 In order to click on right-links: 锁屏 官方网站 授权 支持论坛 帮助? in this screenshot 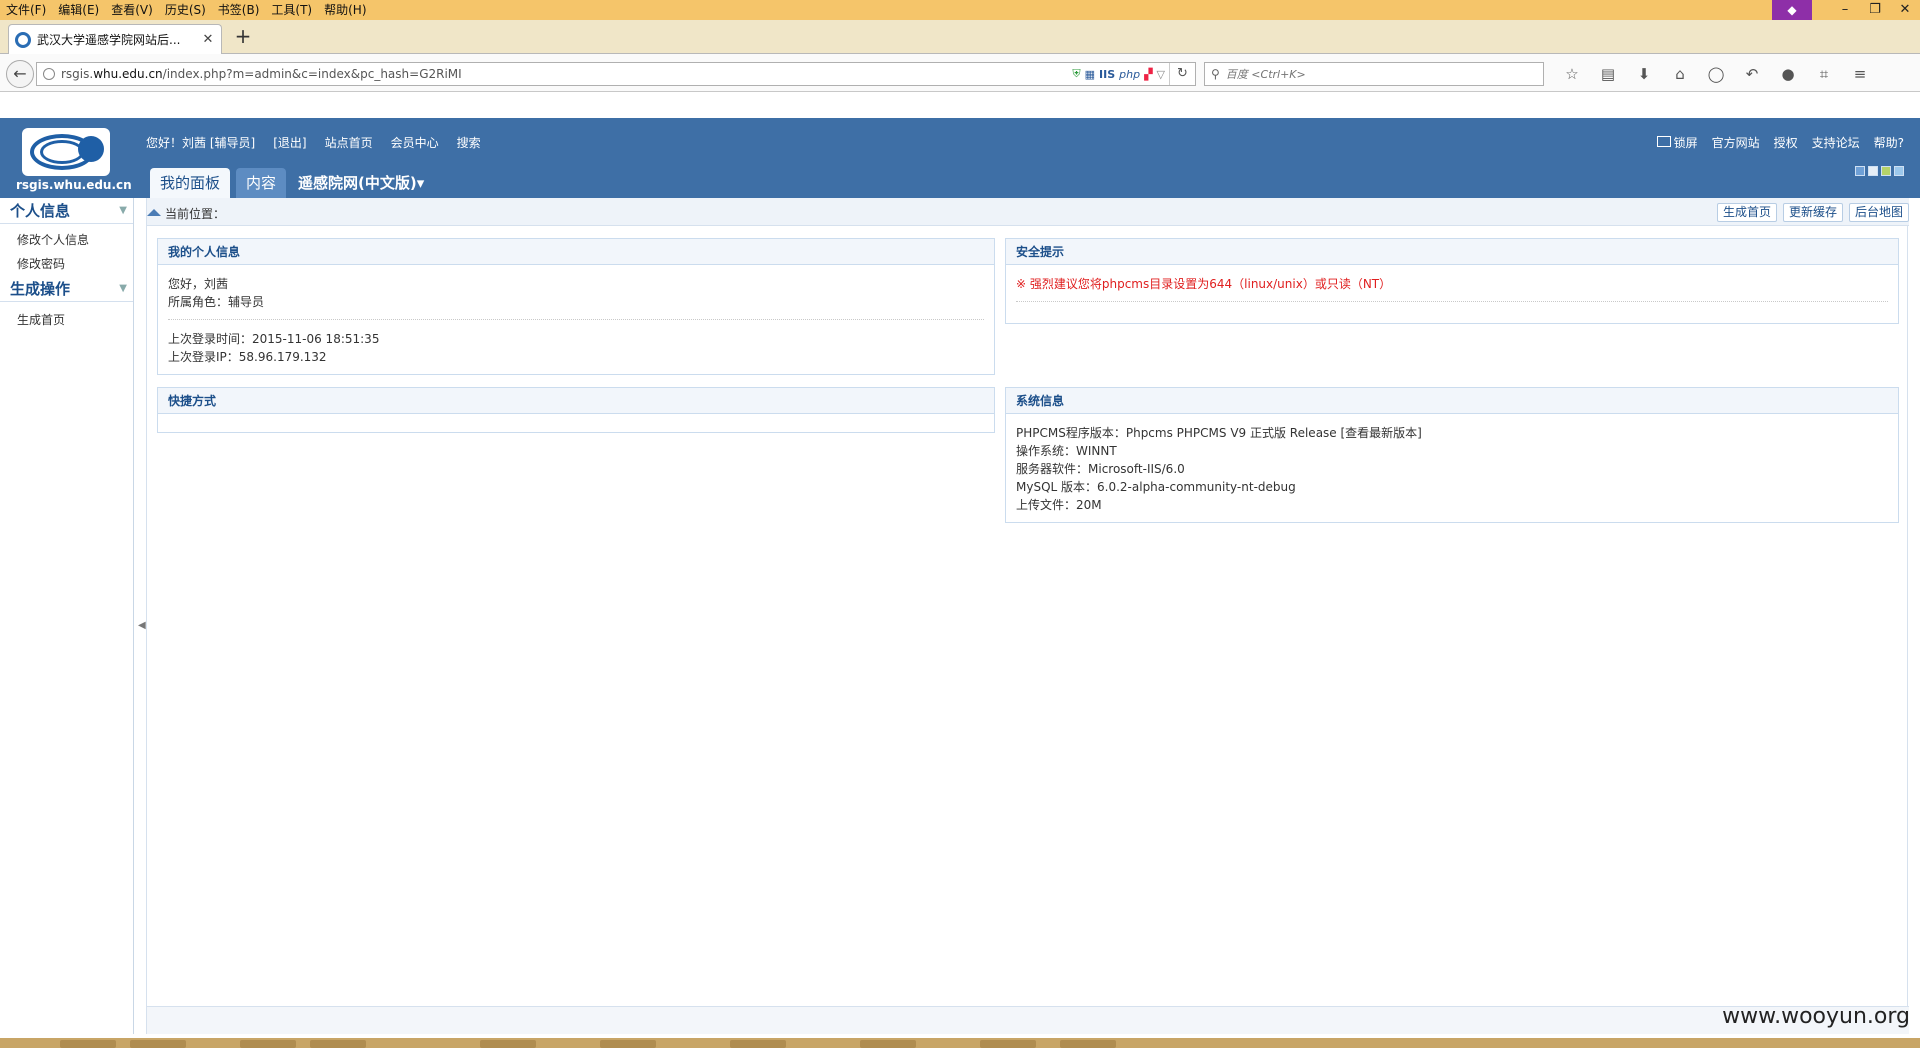, I will do `click(1773, 142)`.